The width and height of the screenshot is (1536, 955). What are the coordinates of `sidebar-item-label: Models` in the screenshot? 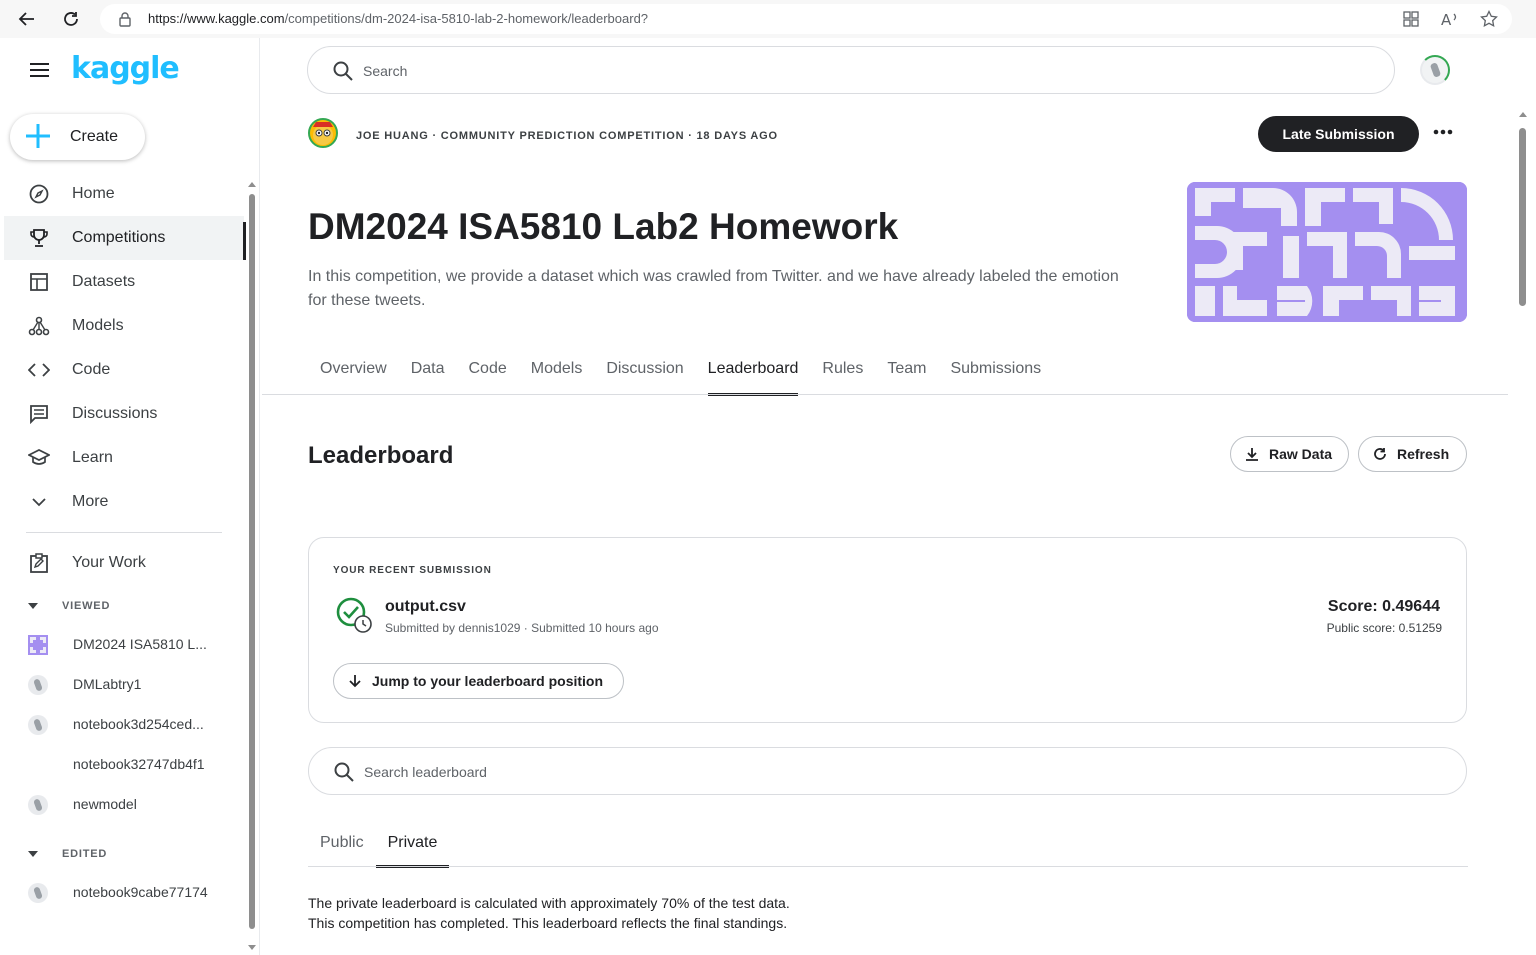 It's located at (98, 325).